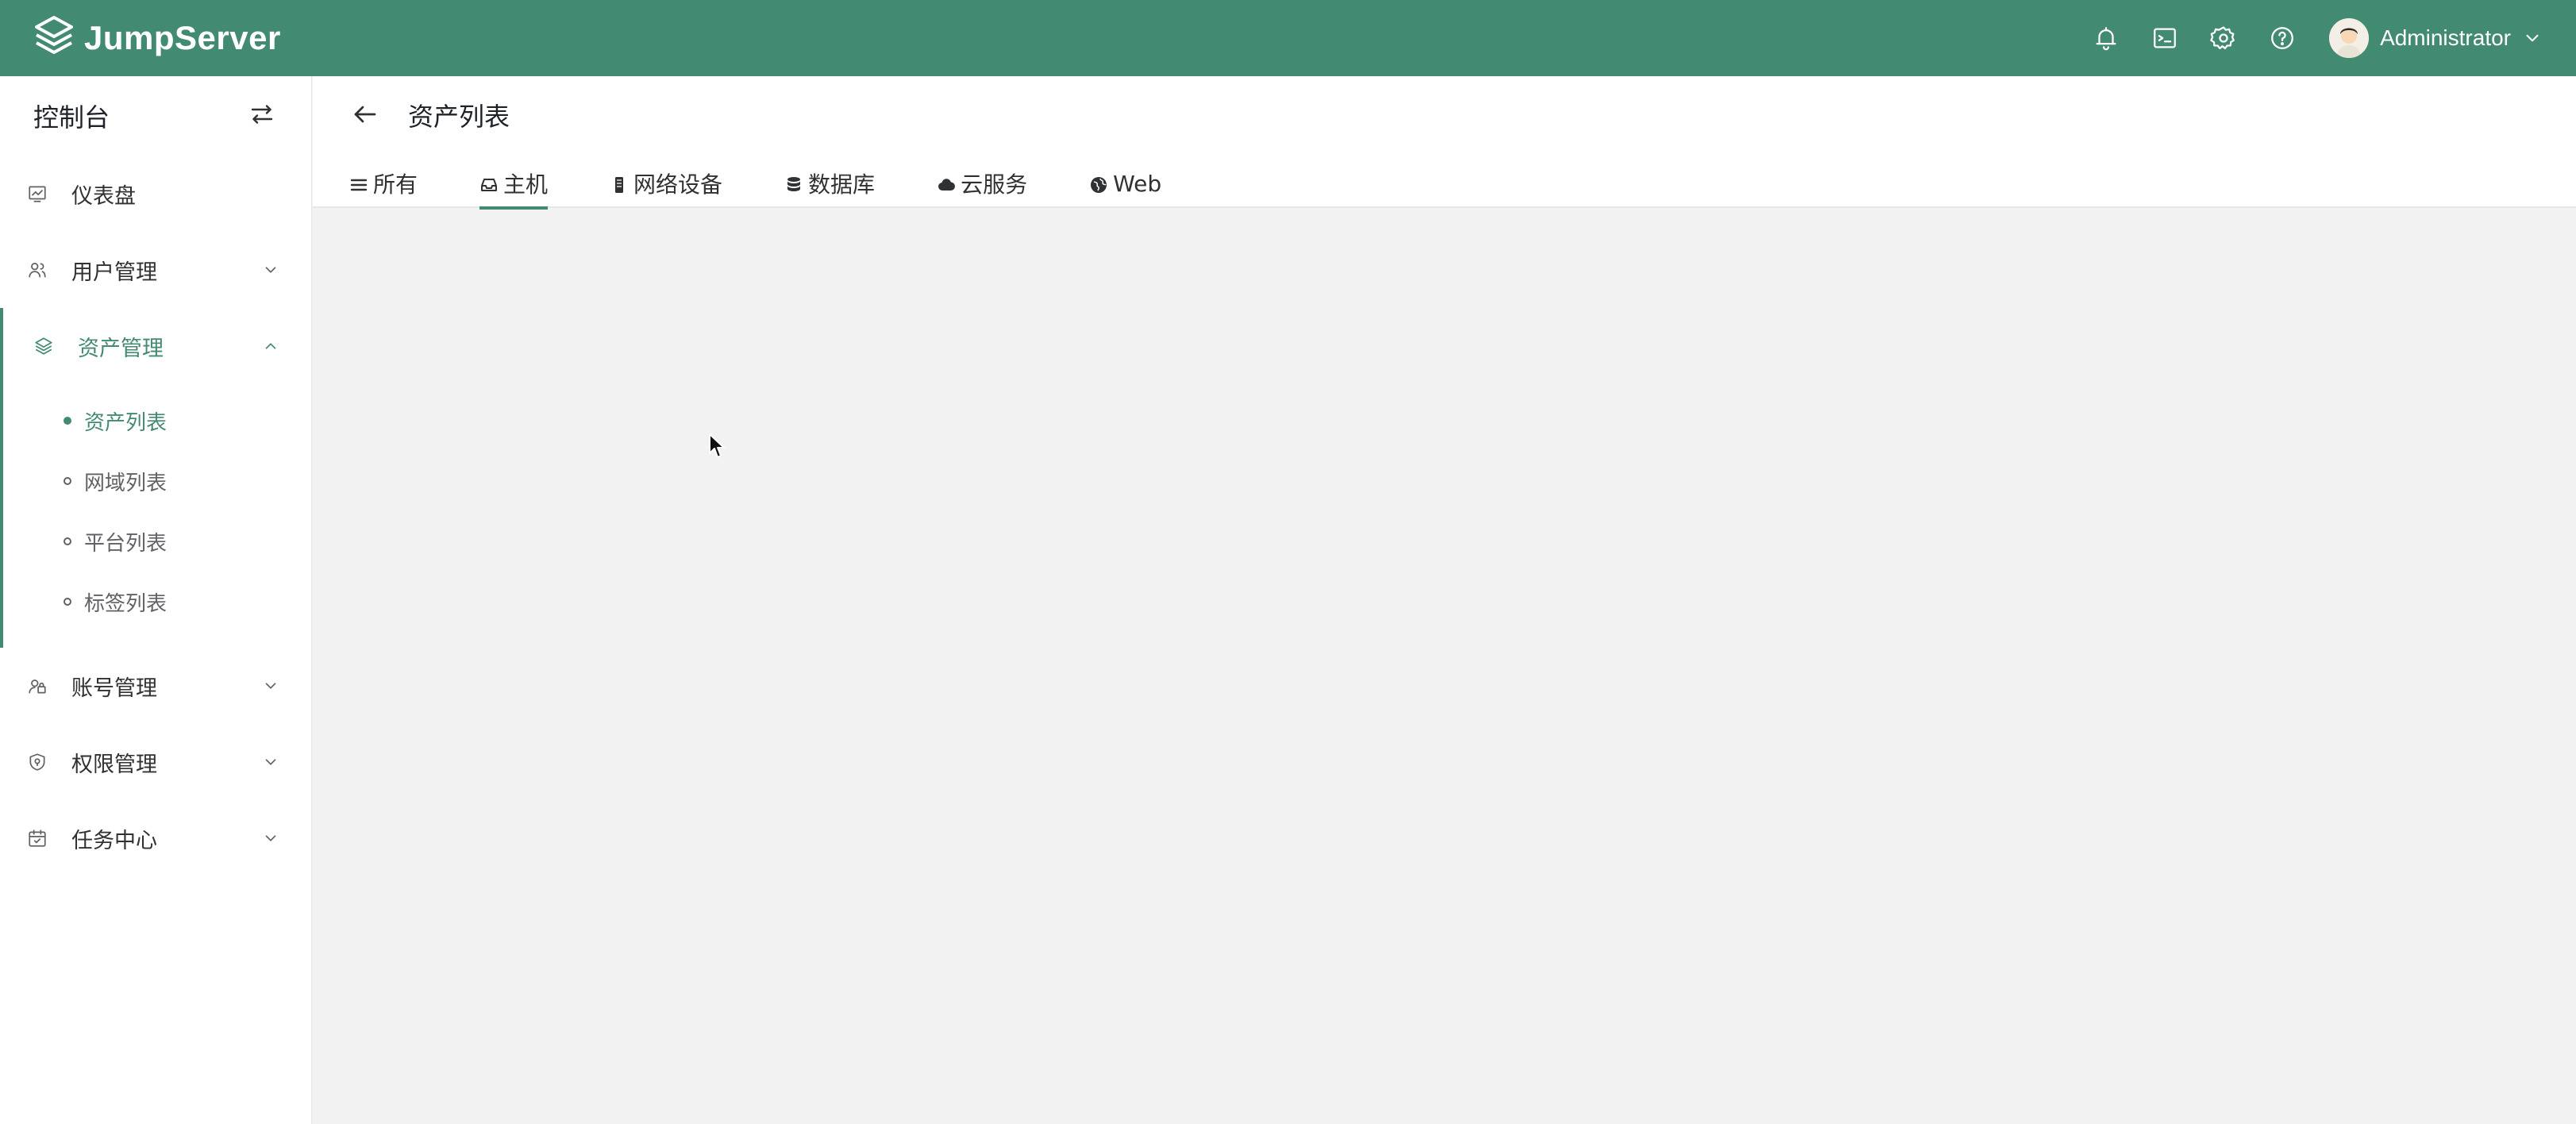 The height and width of the screenshot is (1124, 2576). What do you see at coordinates (2164, 38) in the screenshot?
I see `terminal-icon` at bounding box center [2164, 38].